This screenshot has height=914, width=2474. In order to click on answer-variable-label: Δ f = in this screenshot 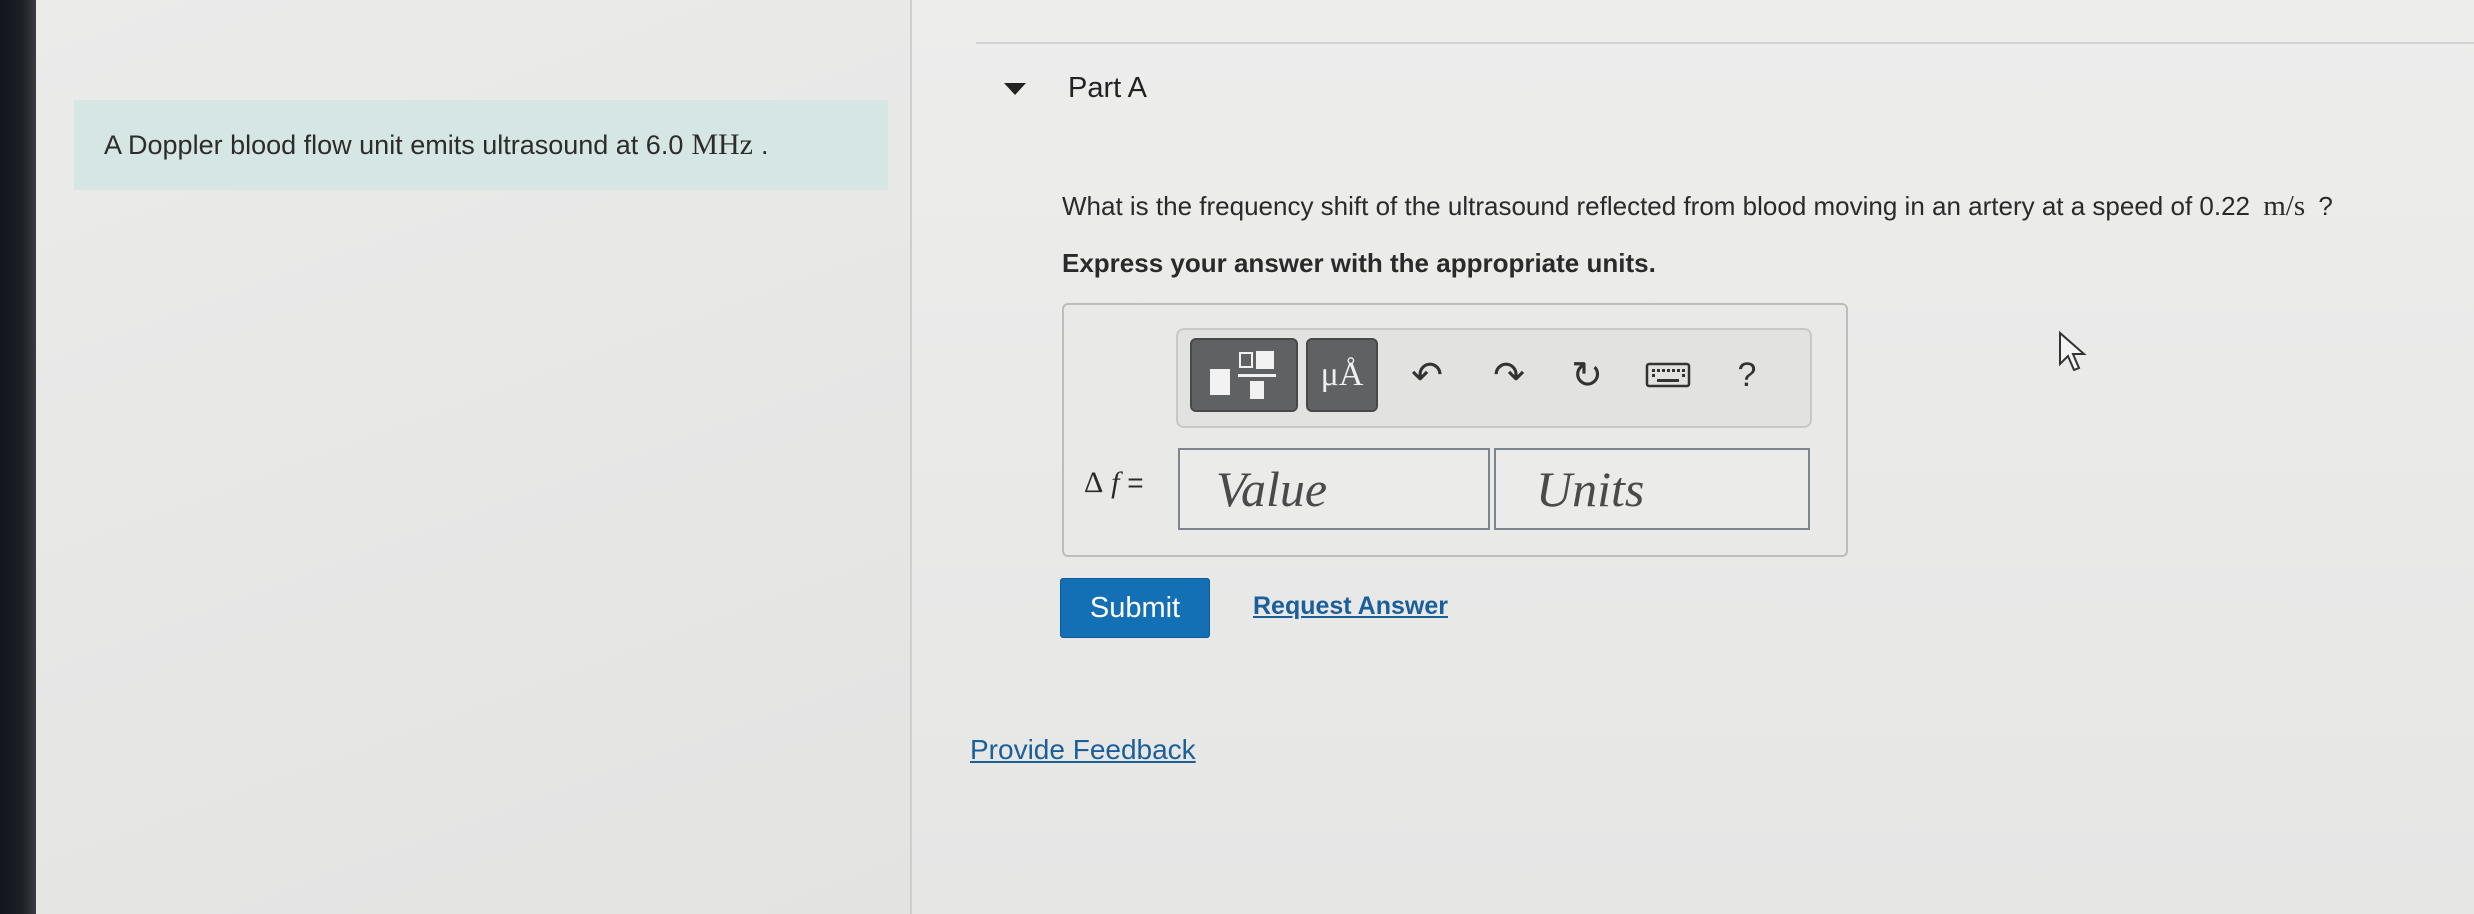, I will do `click(1114, 483)`.